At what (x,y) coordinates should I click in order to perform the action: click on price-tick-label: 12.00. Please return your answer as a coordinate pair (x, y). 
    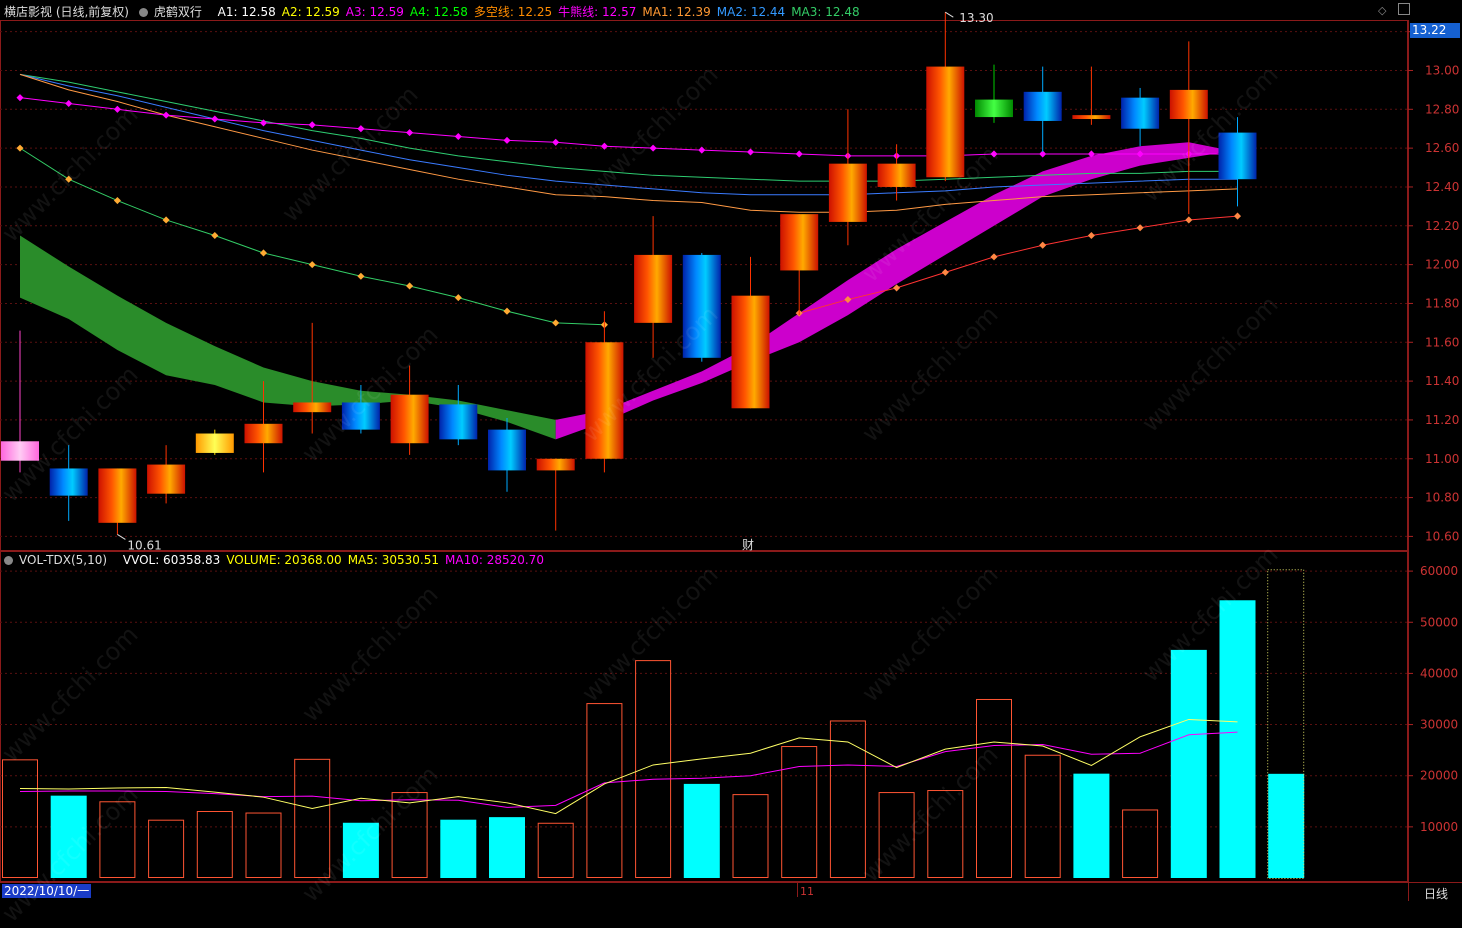
    Looking at the image, I should click on (1442, 265).